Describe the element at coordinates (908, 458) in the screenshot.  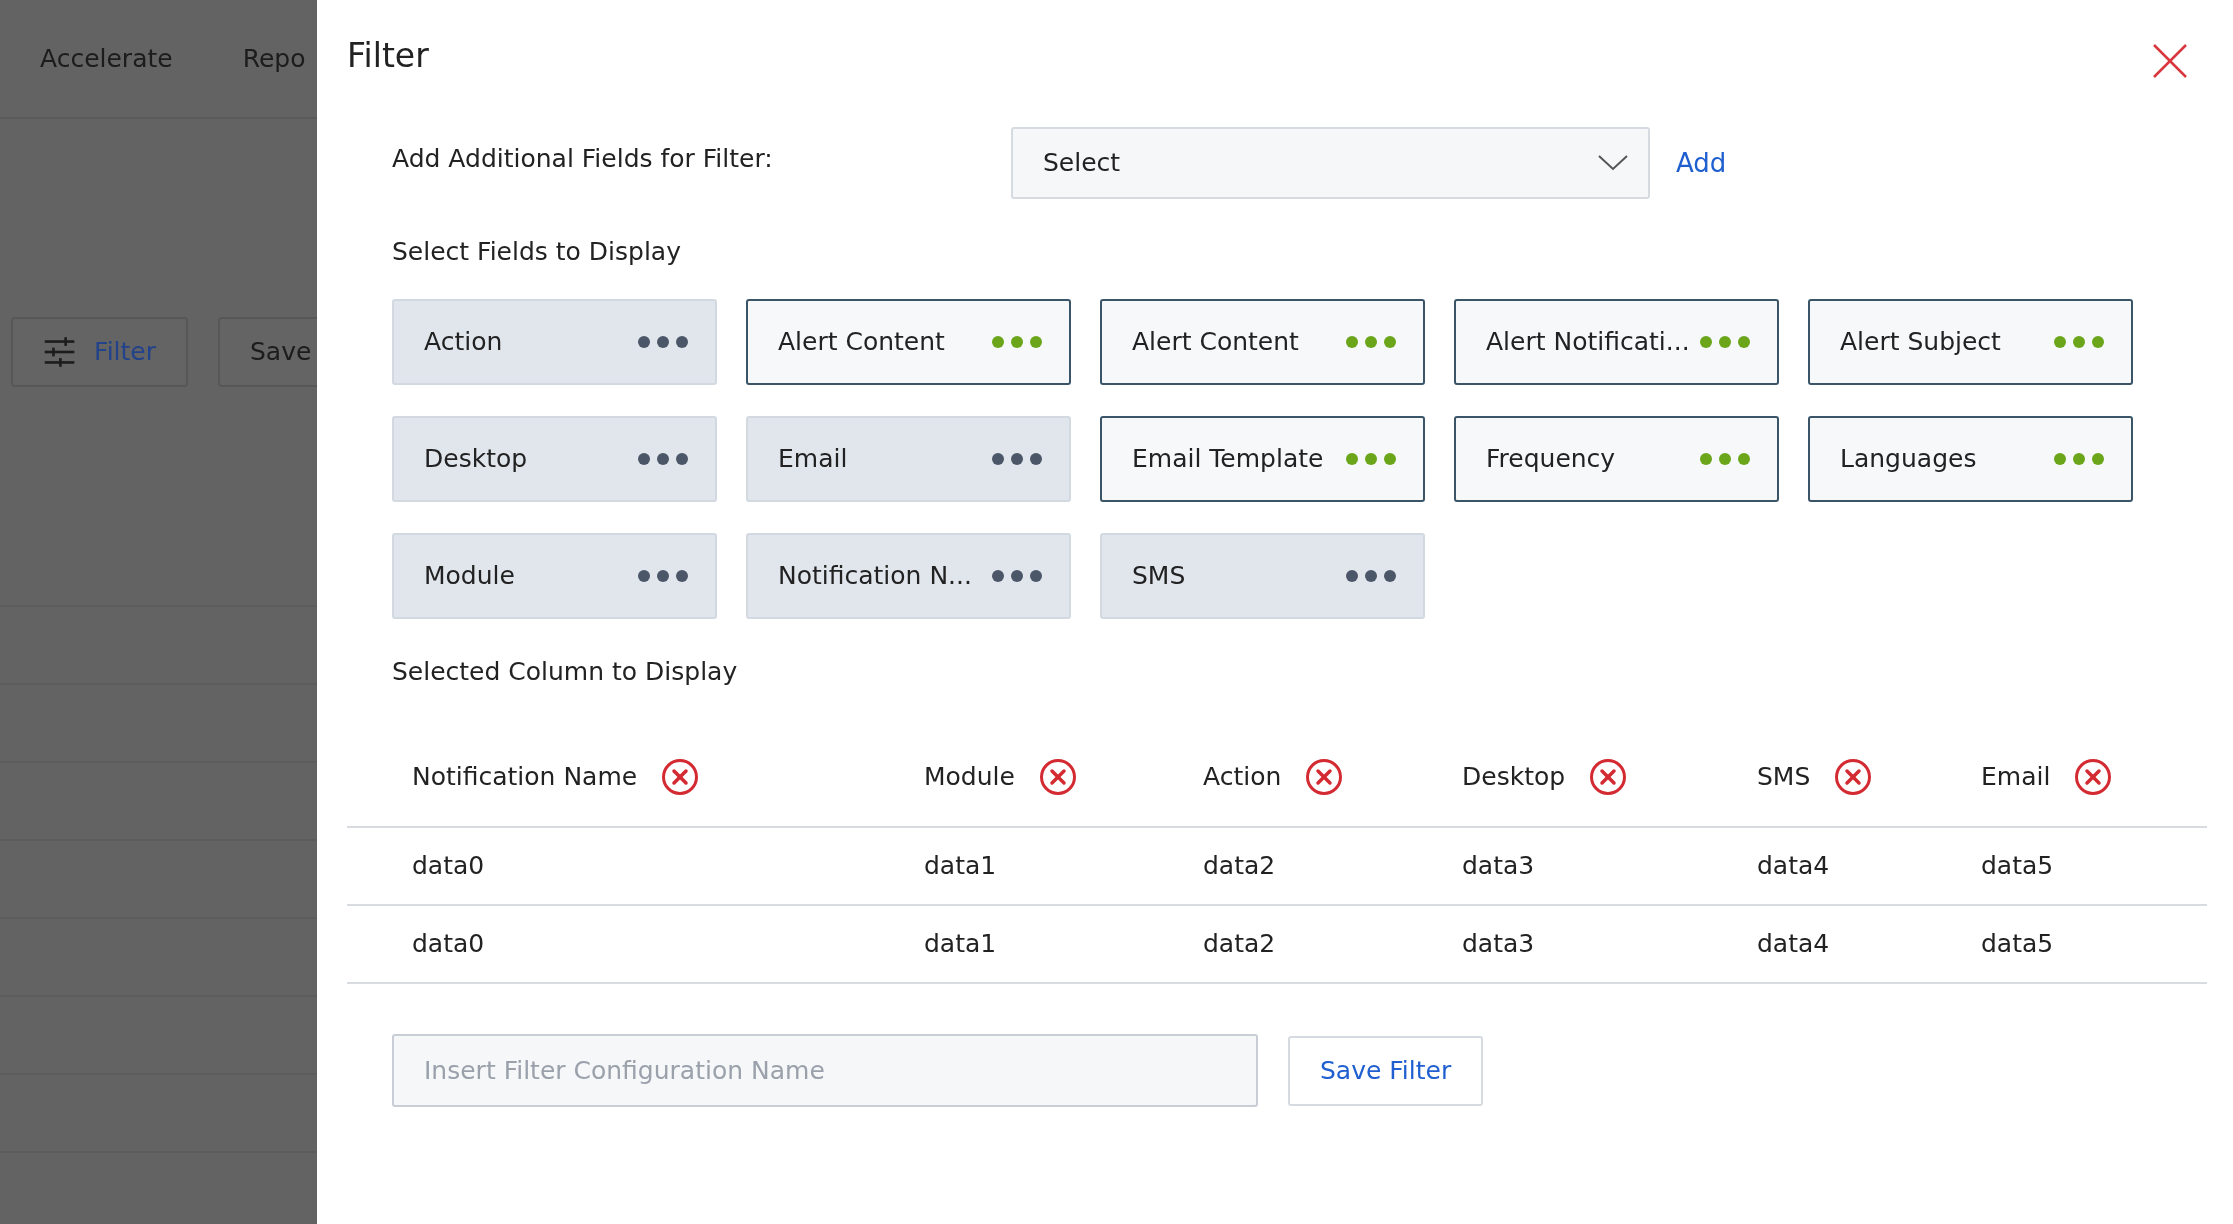
I see `field-chip: Email` at that location.